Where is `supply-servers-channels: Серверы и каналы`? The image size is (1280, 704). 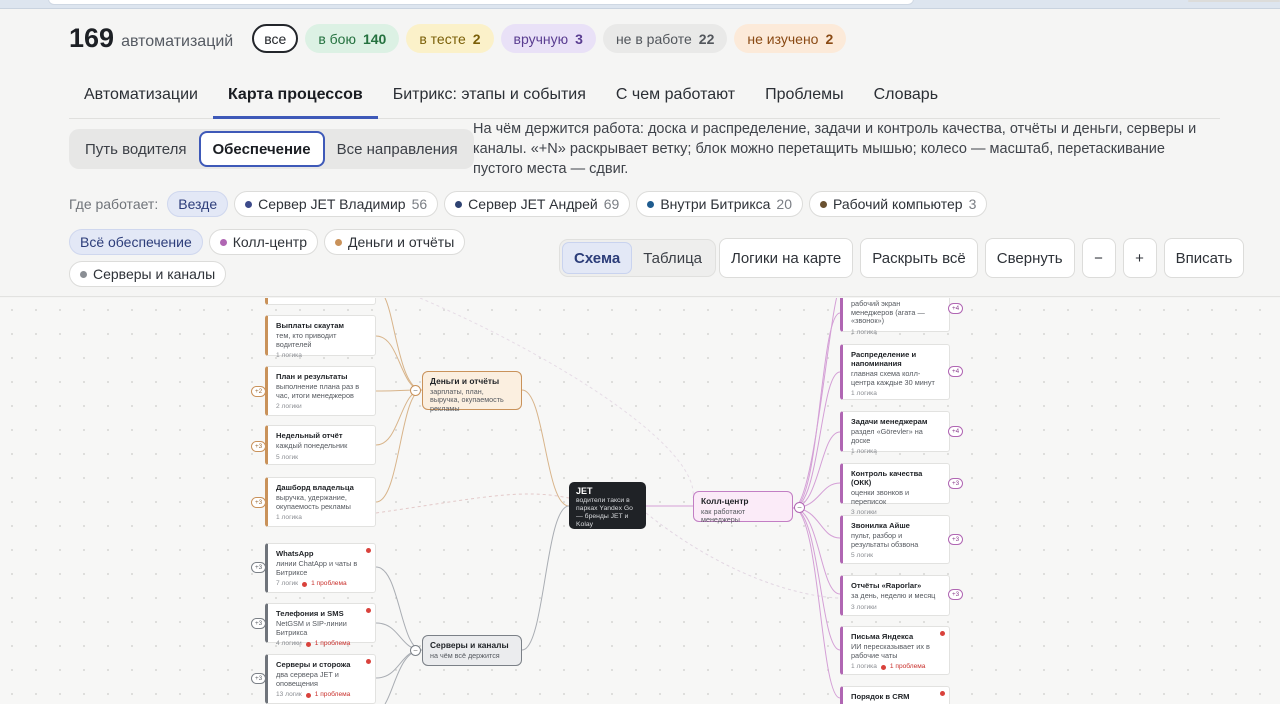 supply-servers-channels: Серверы и каналы is located at coordinates (148, 274).